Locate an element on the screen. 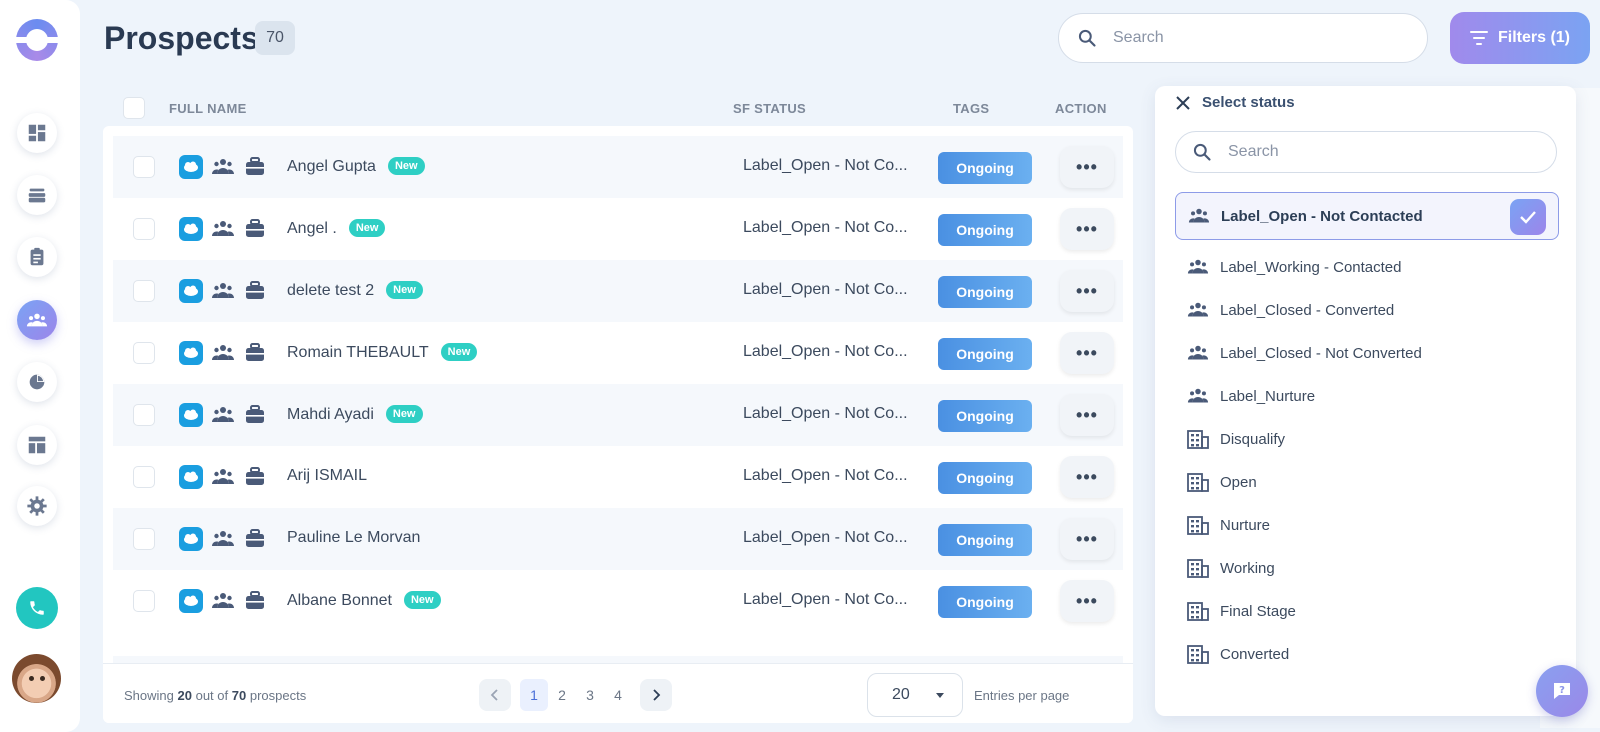 The height and width of the screenshot is (732, 1600). nav-tasks is located at coordinates (37, 257).